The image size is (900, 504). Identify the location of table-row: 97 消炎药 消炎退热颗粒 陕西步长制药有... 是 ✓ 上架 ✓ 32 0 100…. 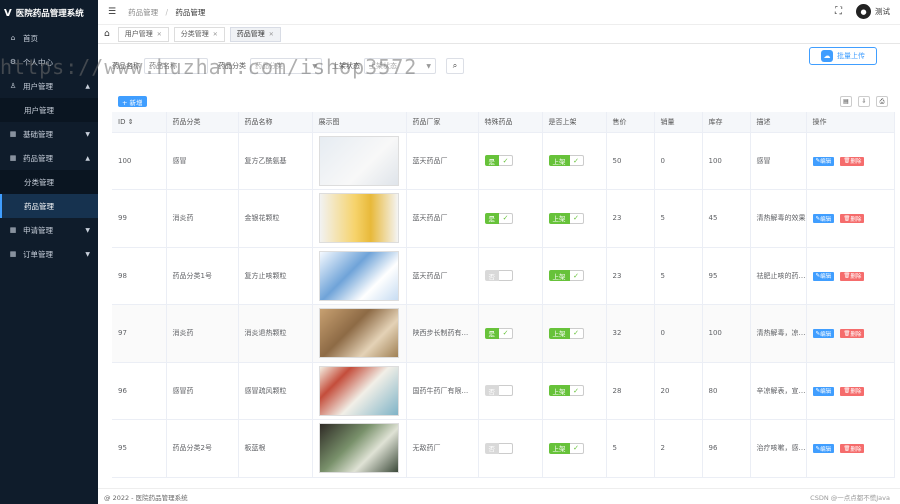
(503, 333).